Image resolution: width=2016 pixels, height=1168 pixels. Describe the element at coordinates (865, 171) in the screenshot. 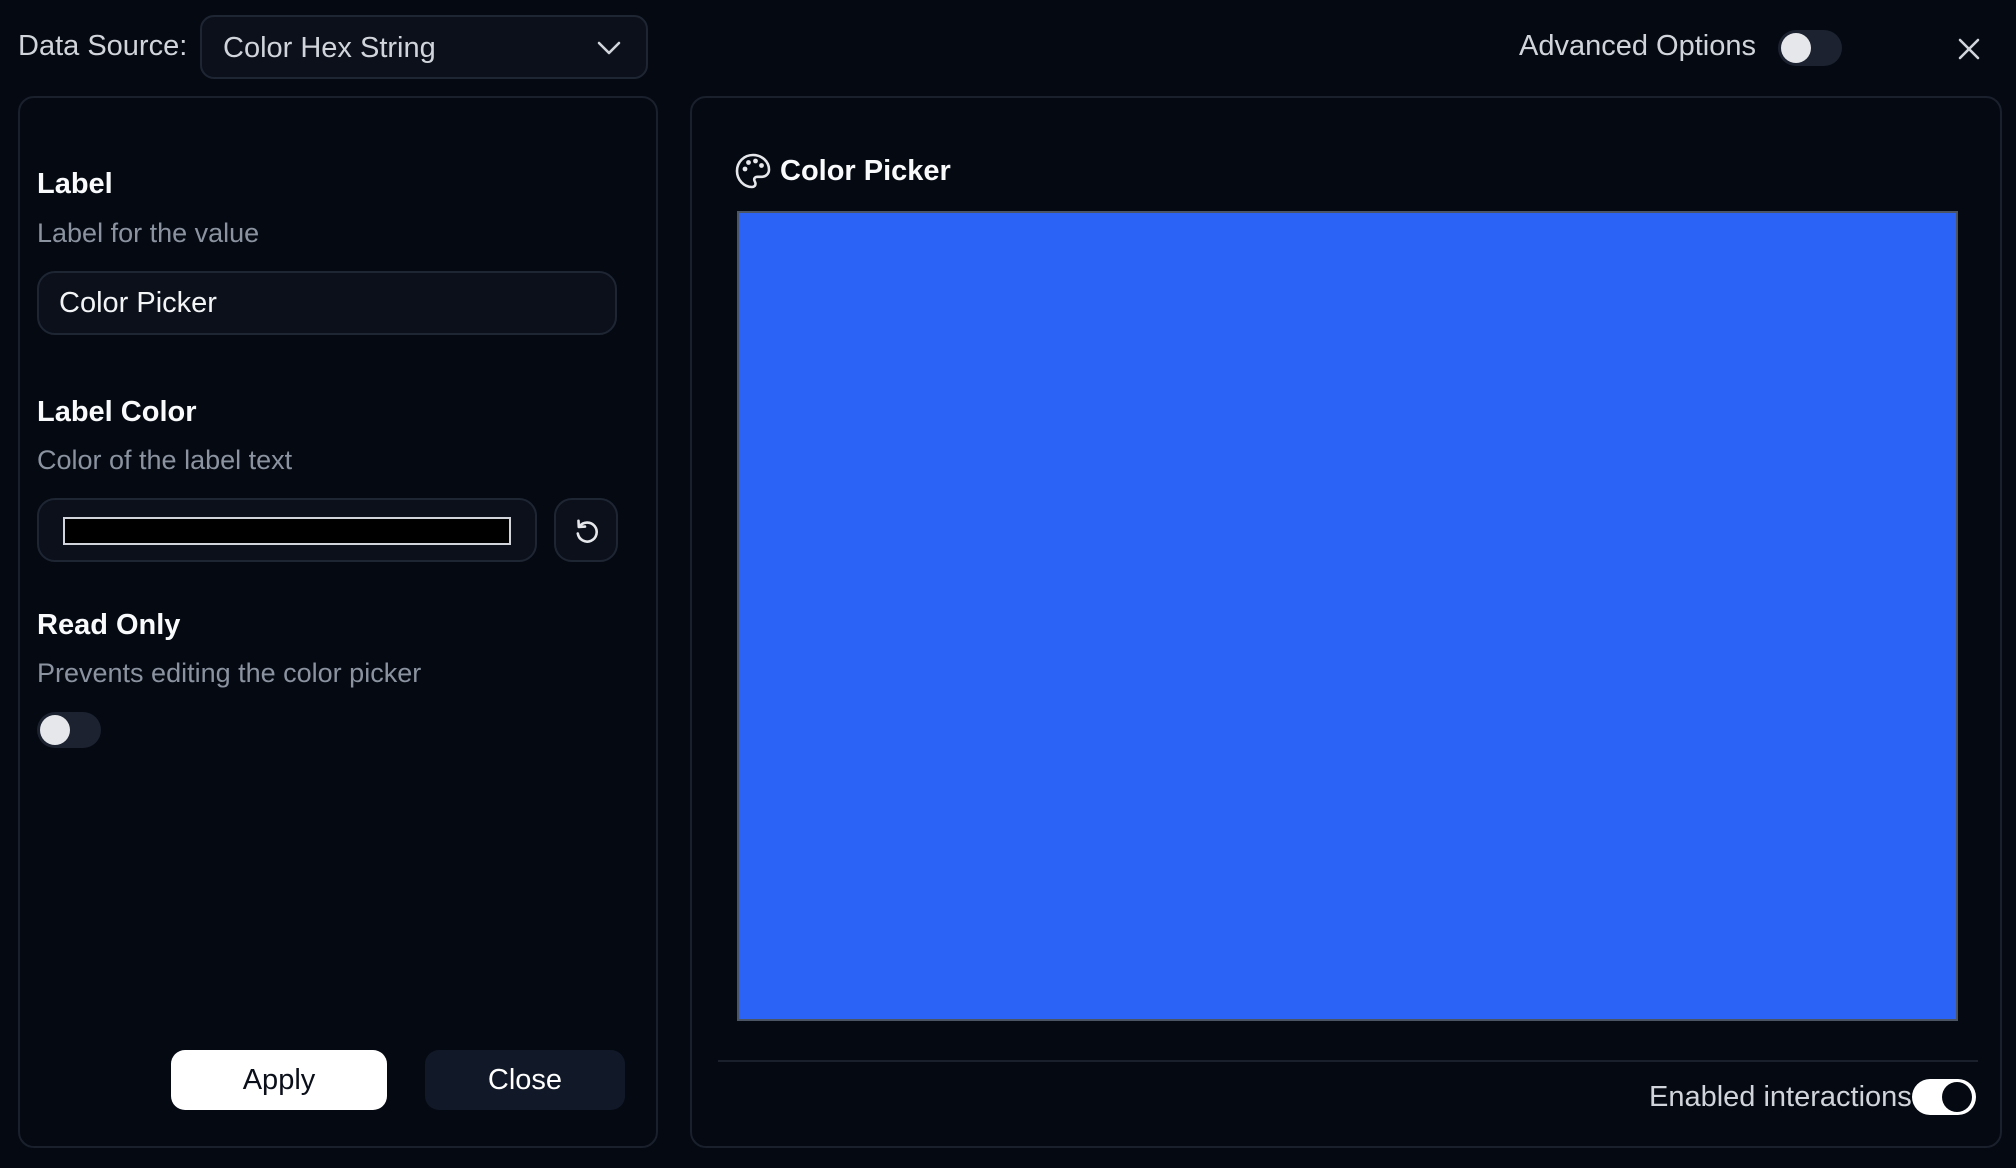

I see `preview-title: Color Picker` at that location.